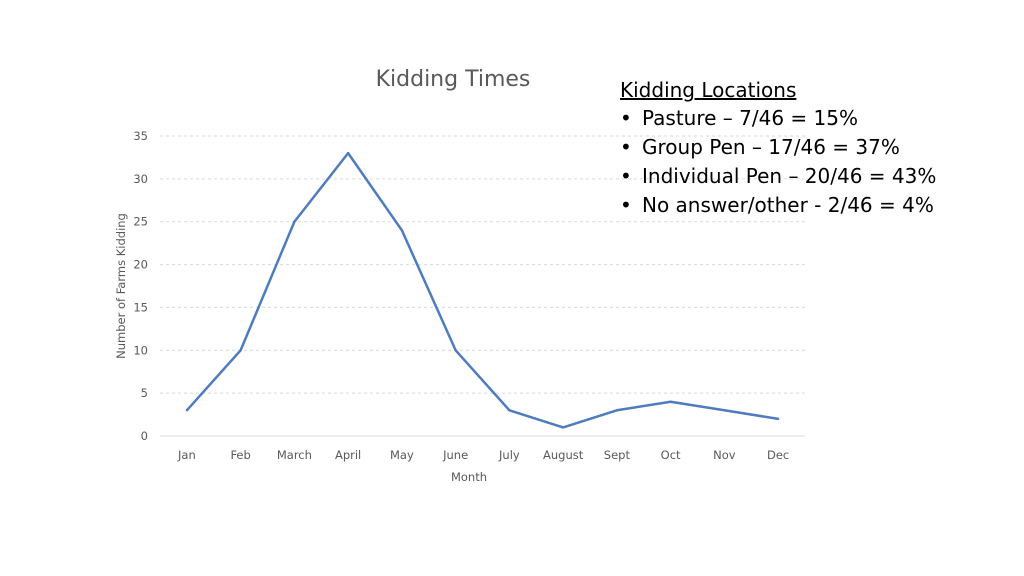 This screenshot has height=576, width=1024. Describe the element at coordinates (140, 136) in the screenshot. I see `y-tick-label: 35` at that location.